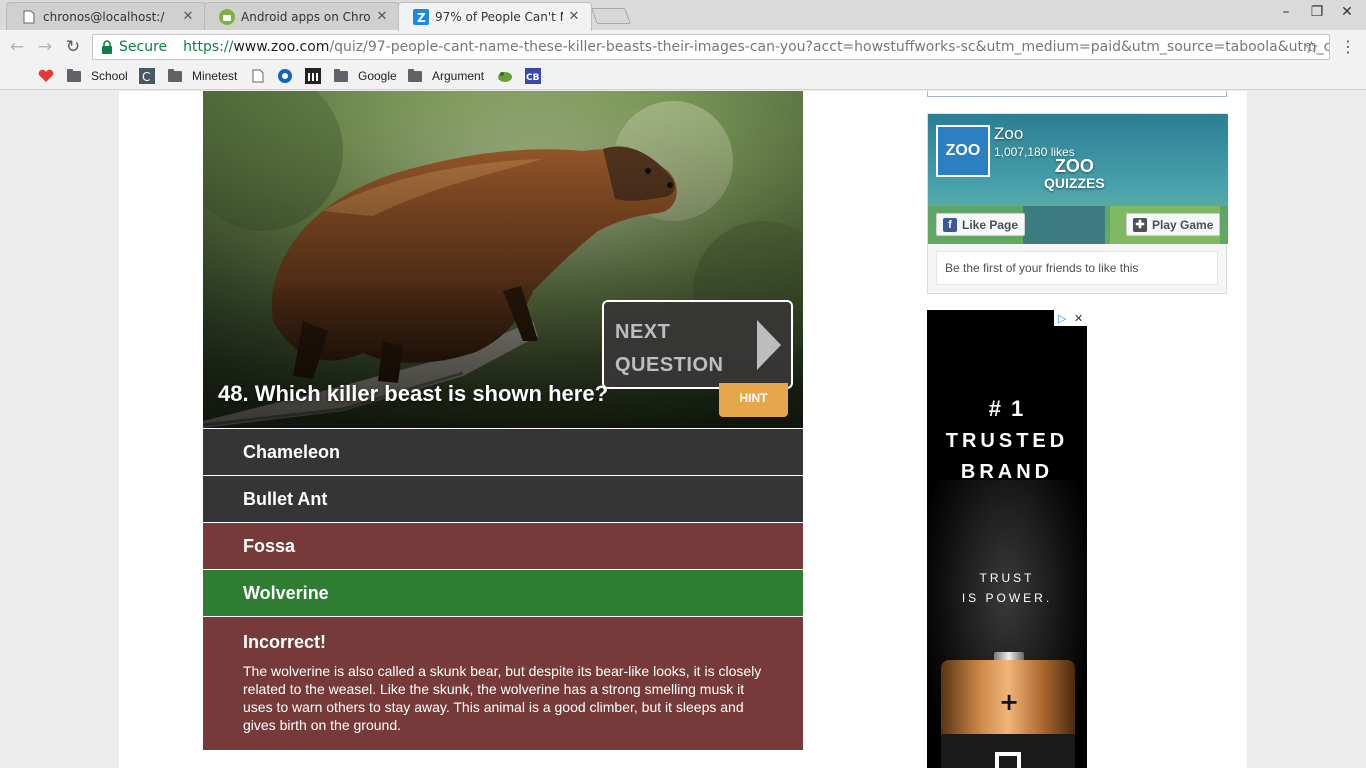 The image size is (1366, 768). What do you see at coordinates (281, 47) in the screenshot?
I see `url-host: www.zoo.com` at bounding box center [281, 47].